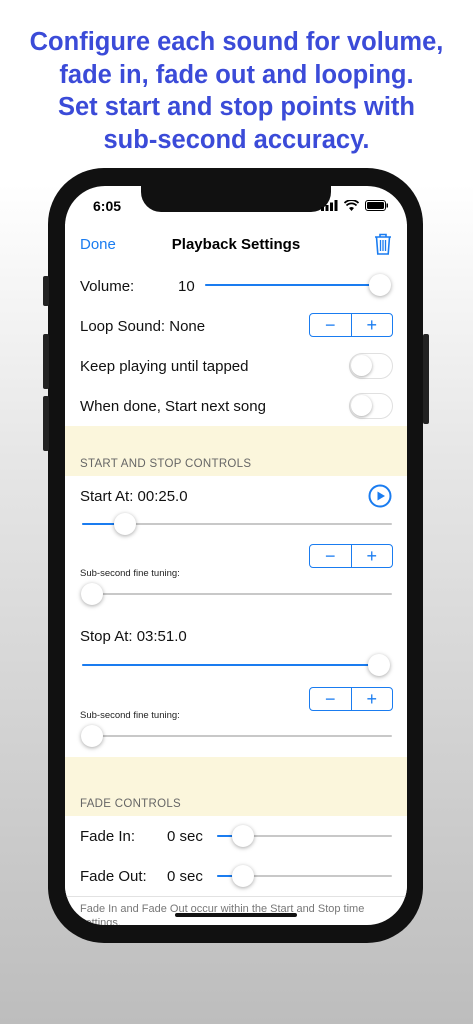  Describe the element at coordinates (46, 361) in the screenshot. I see `volume-up-button` at that location.